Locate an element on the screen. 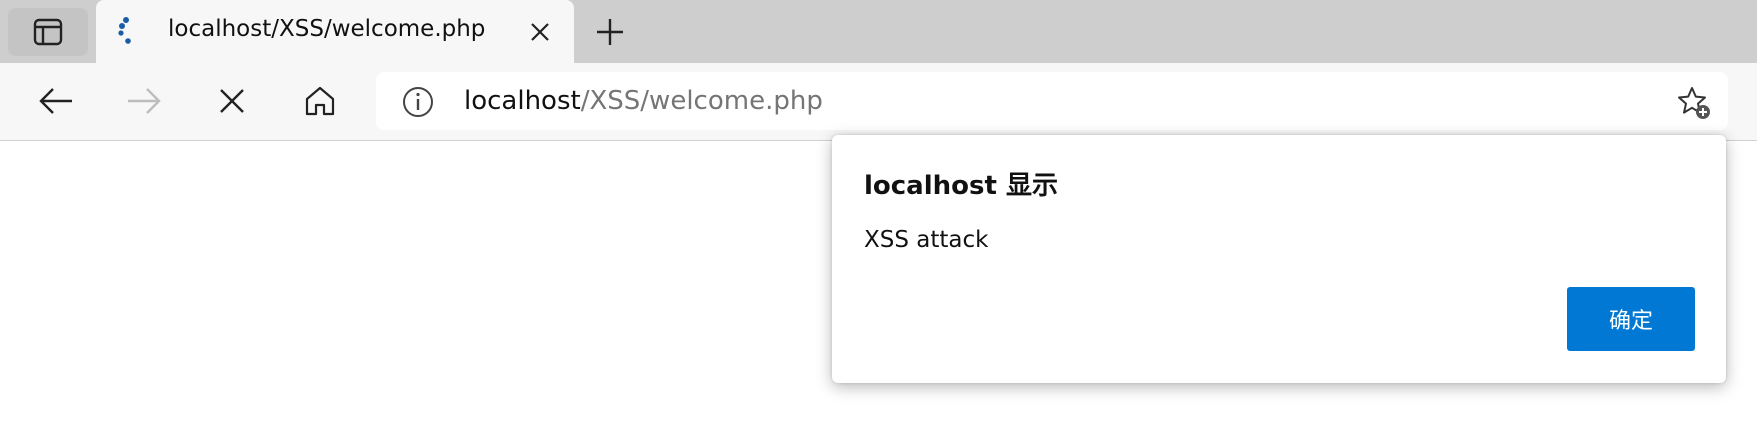  active-tab: localhost/XSS/welcome.php is located at coordinates (335, 31).